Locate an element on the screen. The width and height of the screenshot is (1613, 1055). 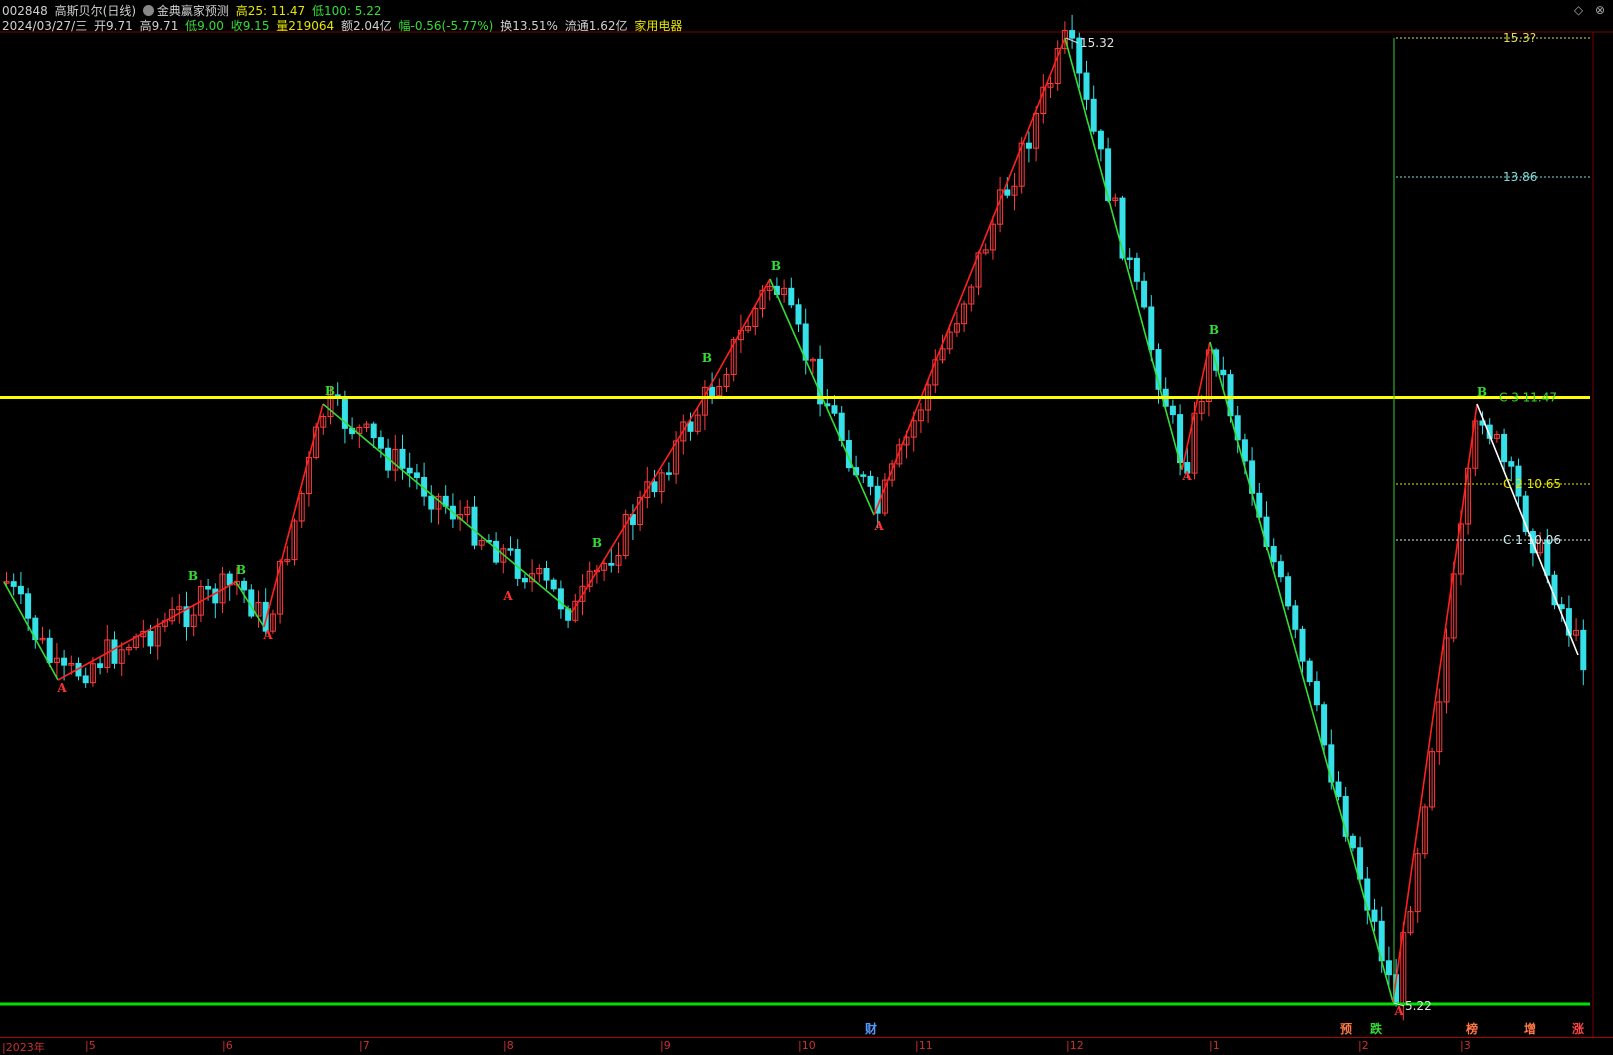
open-value: 开9.71 is located at coordinates (113, 26).